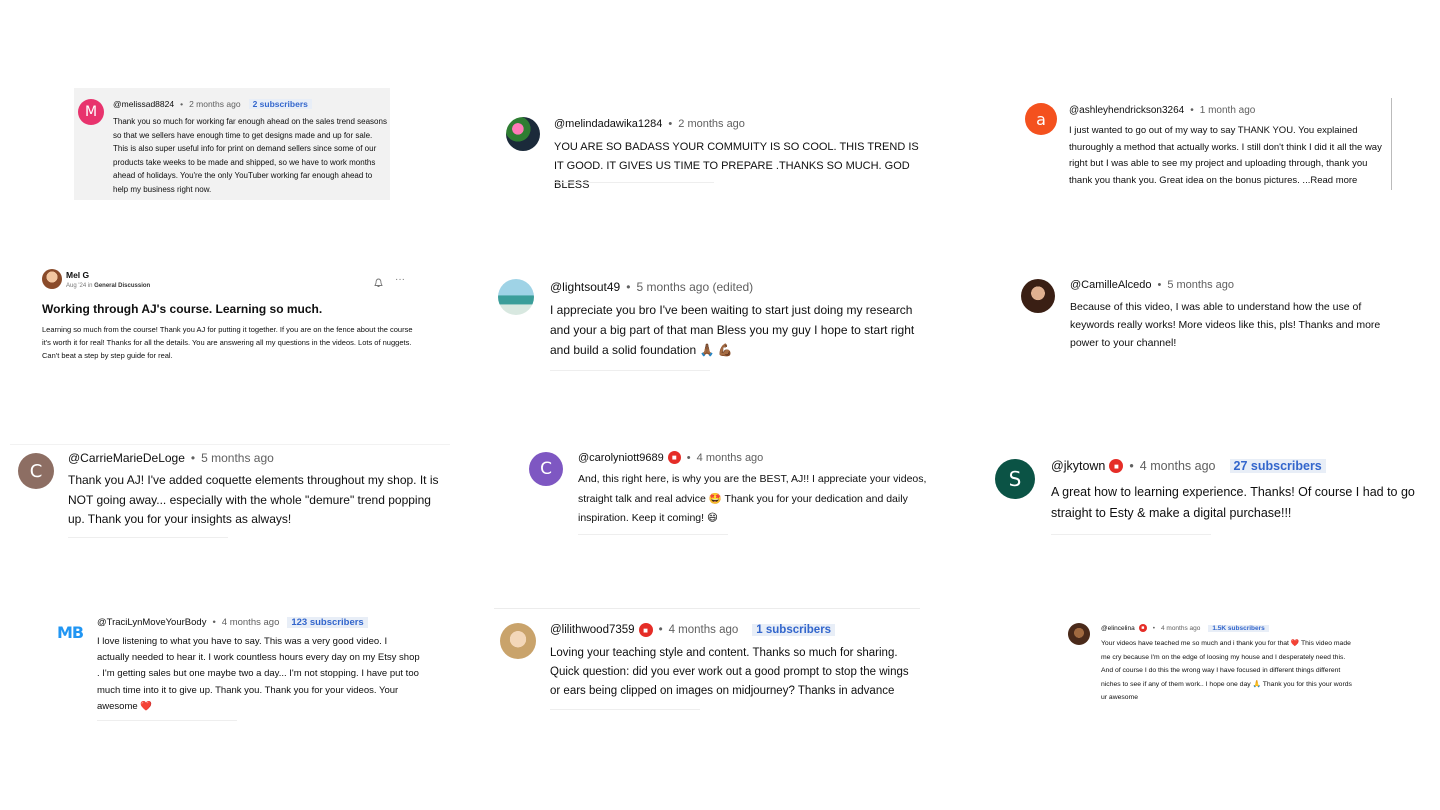 Image resolution: width=1440 pixels, height=810 pixels. I want to click on comment-author: @ashleyhendrickson3264, so click(1126, 110).